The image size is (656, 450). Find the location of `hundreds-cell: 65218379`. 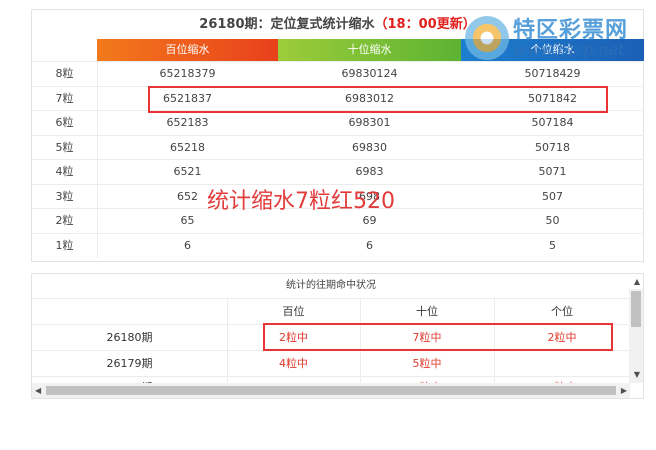

hundreds-cell: 65218379 is located at coordinates (187, 73).